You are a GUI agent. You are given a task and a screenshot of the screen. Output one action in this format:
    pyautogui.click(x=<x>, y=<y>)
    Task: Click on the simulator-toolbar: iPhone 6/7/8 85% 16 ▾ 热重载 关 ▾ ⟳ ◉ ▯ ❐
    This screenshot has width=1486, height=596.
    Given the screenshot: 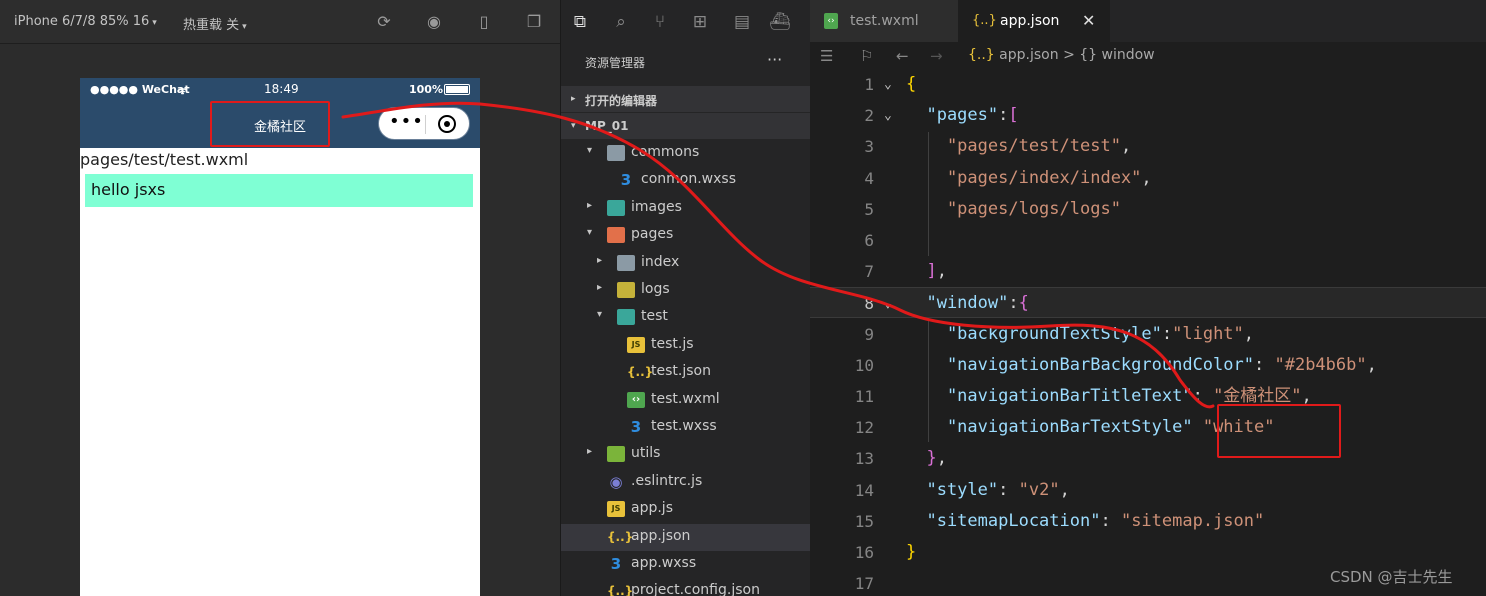 What is the action you would take?
    pyautogui.click(x=280, y=22)
    